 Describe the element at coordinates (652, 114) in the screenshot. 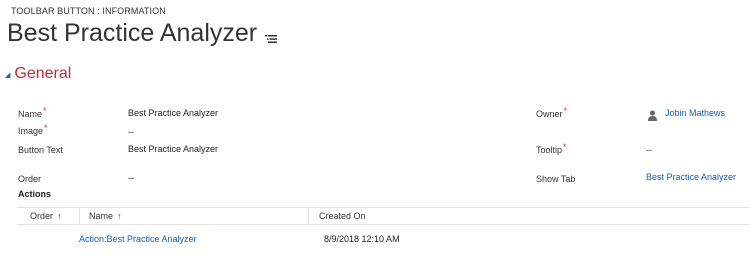

I see `user-icon` at that location.